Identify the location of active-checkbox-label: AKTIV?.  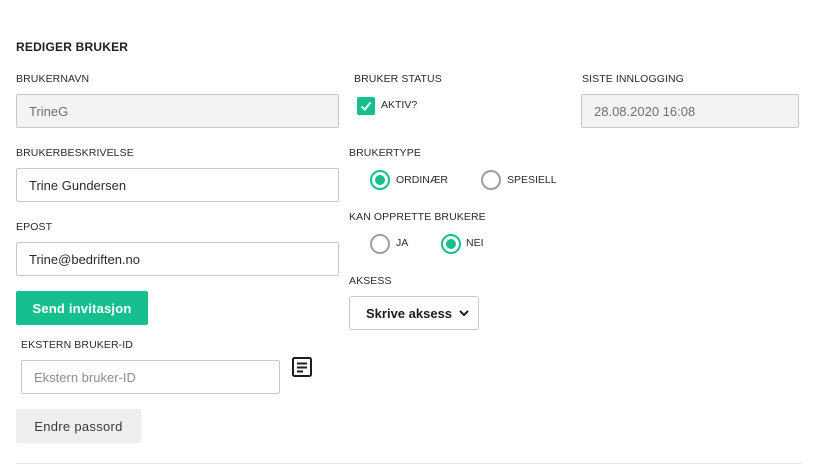
(399, 105).